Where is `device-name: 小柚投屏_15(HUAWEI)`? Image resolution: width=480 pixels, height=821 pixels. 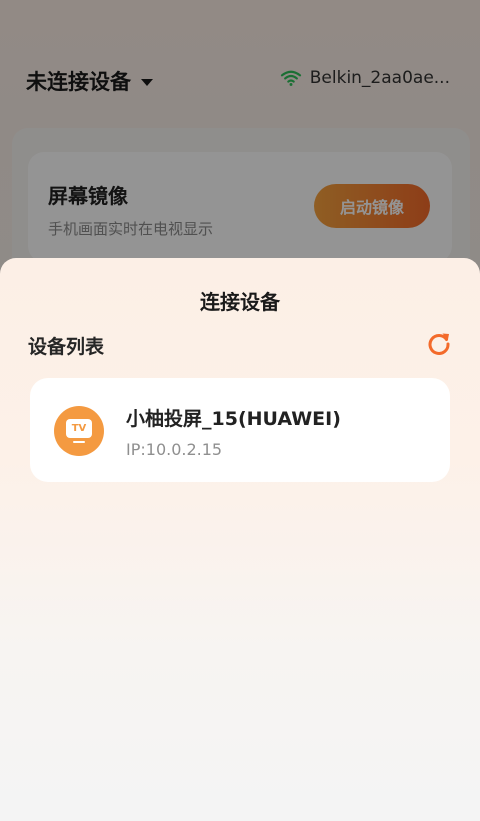
device-name: 小柚投屏_15(HUAWEI) is located at coordinates (233, 419).